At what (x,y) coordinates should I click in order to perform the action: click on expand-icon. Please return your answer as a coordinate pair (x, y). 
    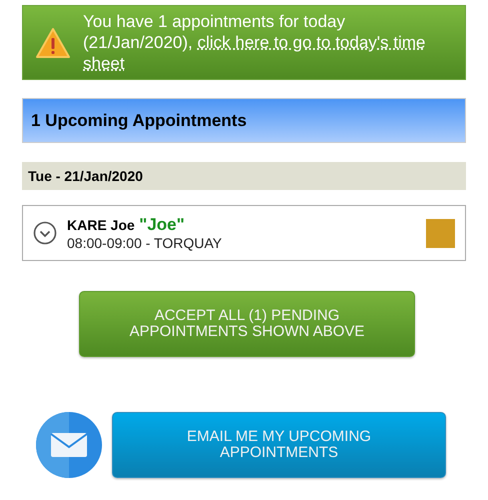
    Looking at the image, I should click on (45, 233).